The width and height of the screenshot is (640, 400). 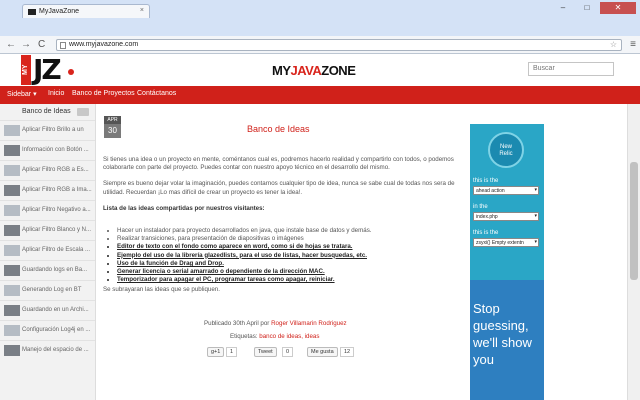 I want to click on forward-icon: →, so click(x=26, y=45).